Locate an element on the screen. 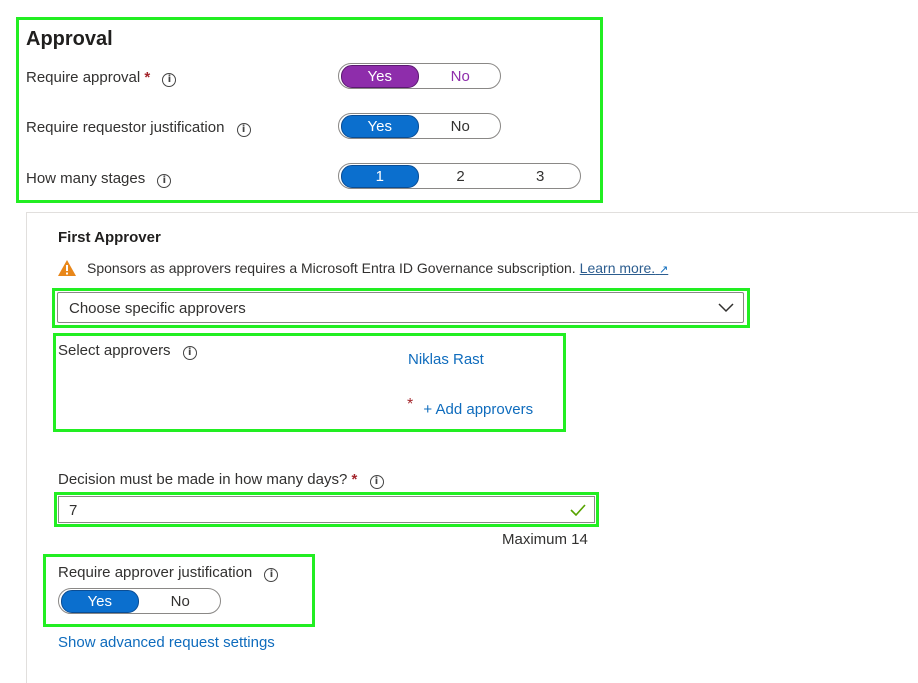  approver-name: Niklas Rast is located at coordinates (446, 359).